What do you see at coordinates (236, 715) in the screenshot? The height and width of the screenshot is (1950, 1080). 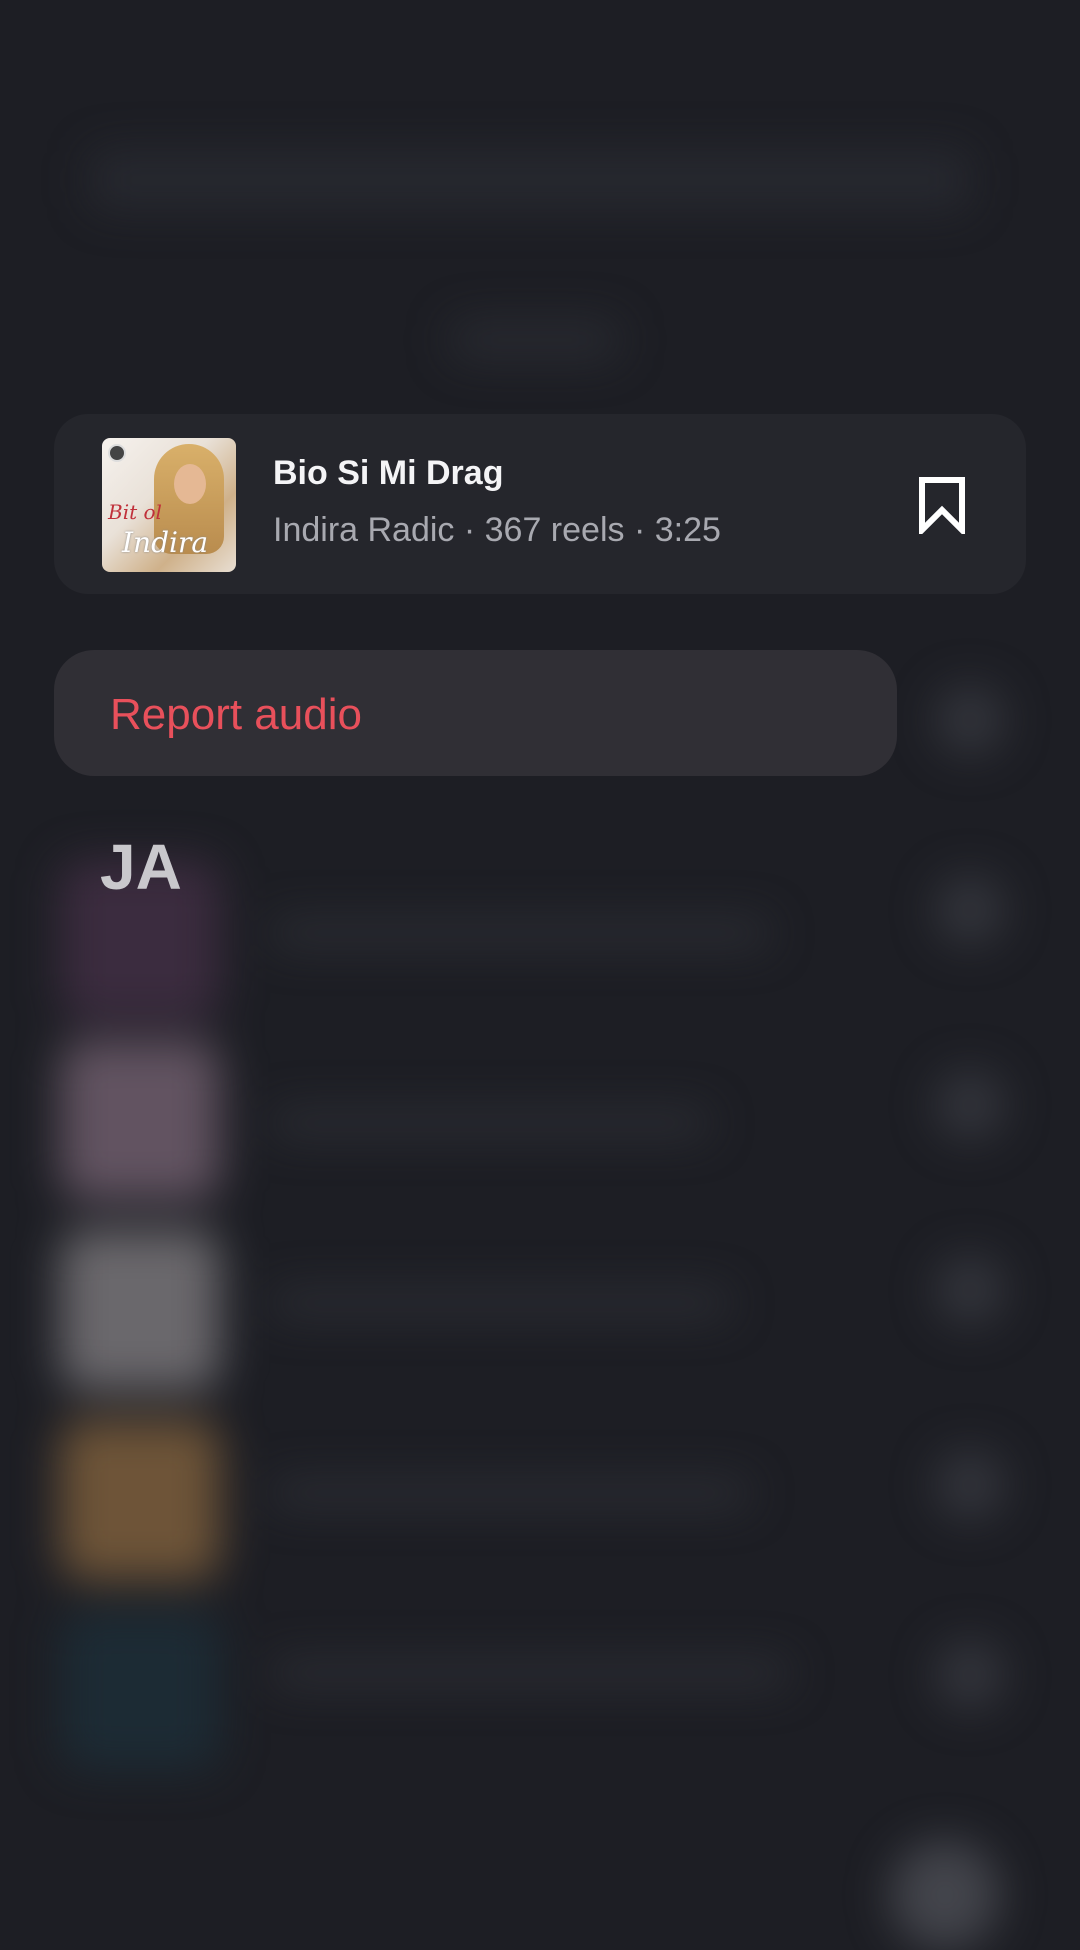 I see `report-audio-button: Report audio` at bounding box center [236, 715].